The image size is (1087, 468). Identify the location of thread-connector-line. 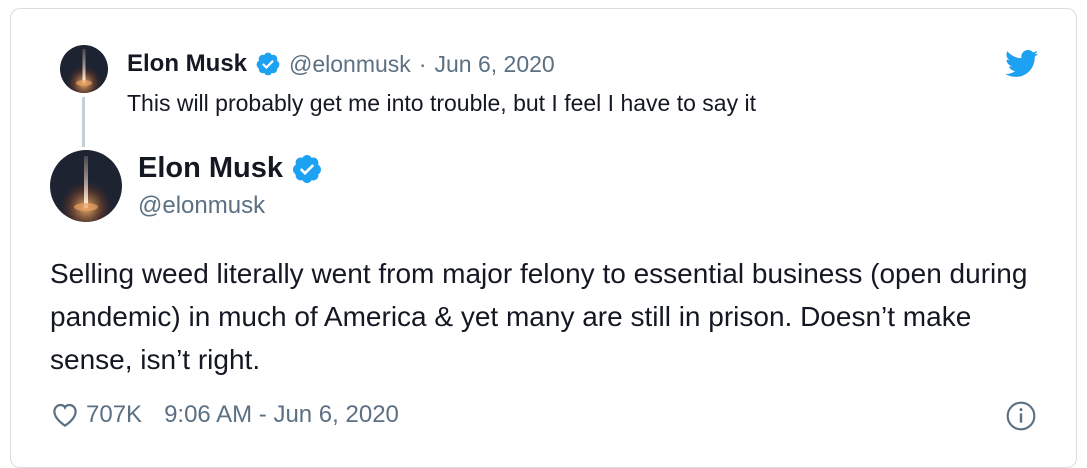
(83, 122).